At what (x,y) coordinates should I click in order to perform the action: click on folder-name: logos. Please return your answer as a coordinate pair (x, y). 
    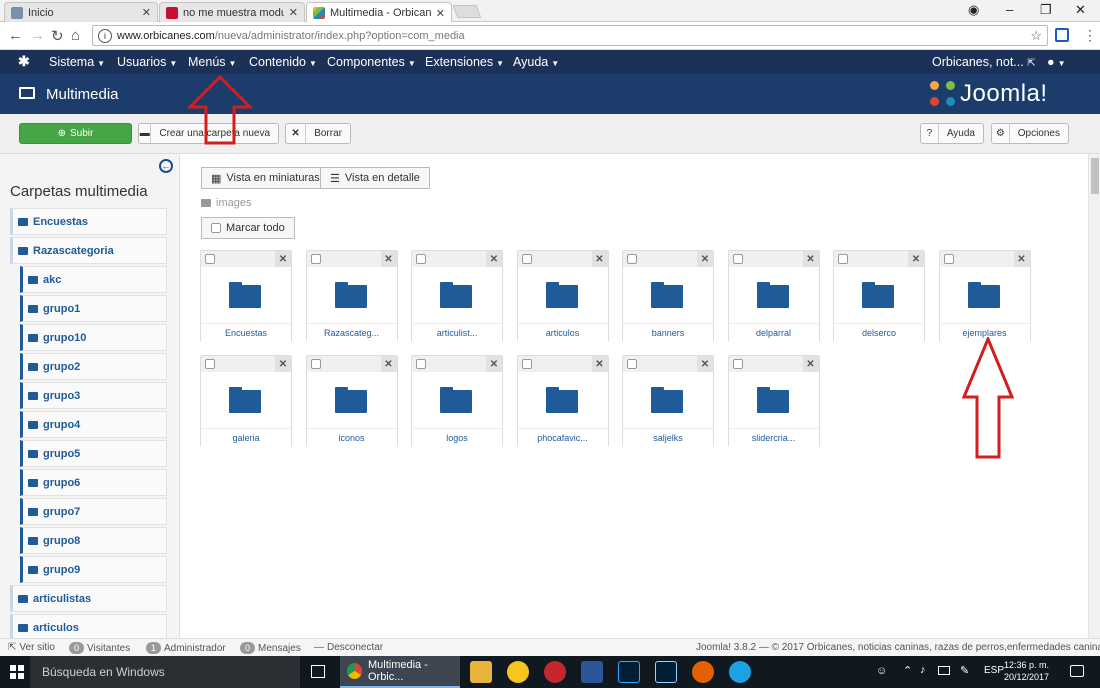
    Looking at the image, I should click on (457, 437).